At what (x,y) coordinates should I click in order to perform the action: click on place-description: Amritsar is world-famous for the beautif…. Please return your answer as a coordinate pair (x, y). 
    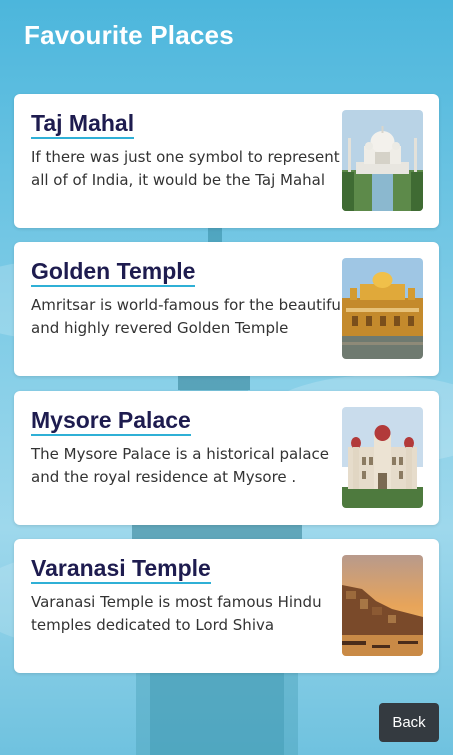
    Looking at the image, I should click on (188, 316).